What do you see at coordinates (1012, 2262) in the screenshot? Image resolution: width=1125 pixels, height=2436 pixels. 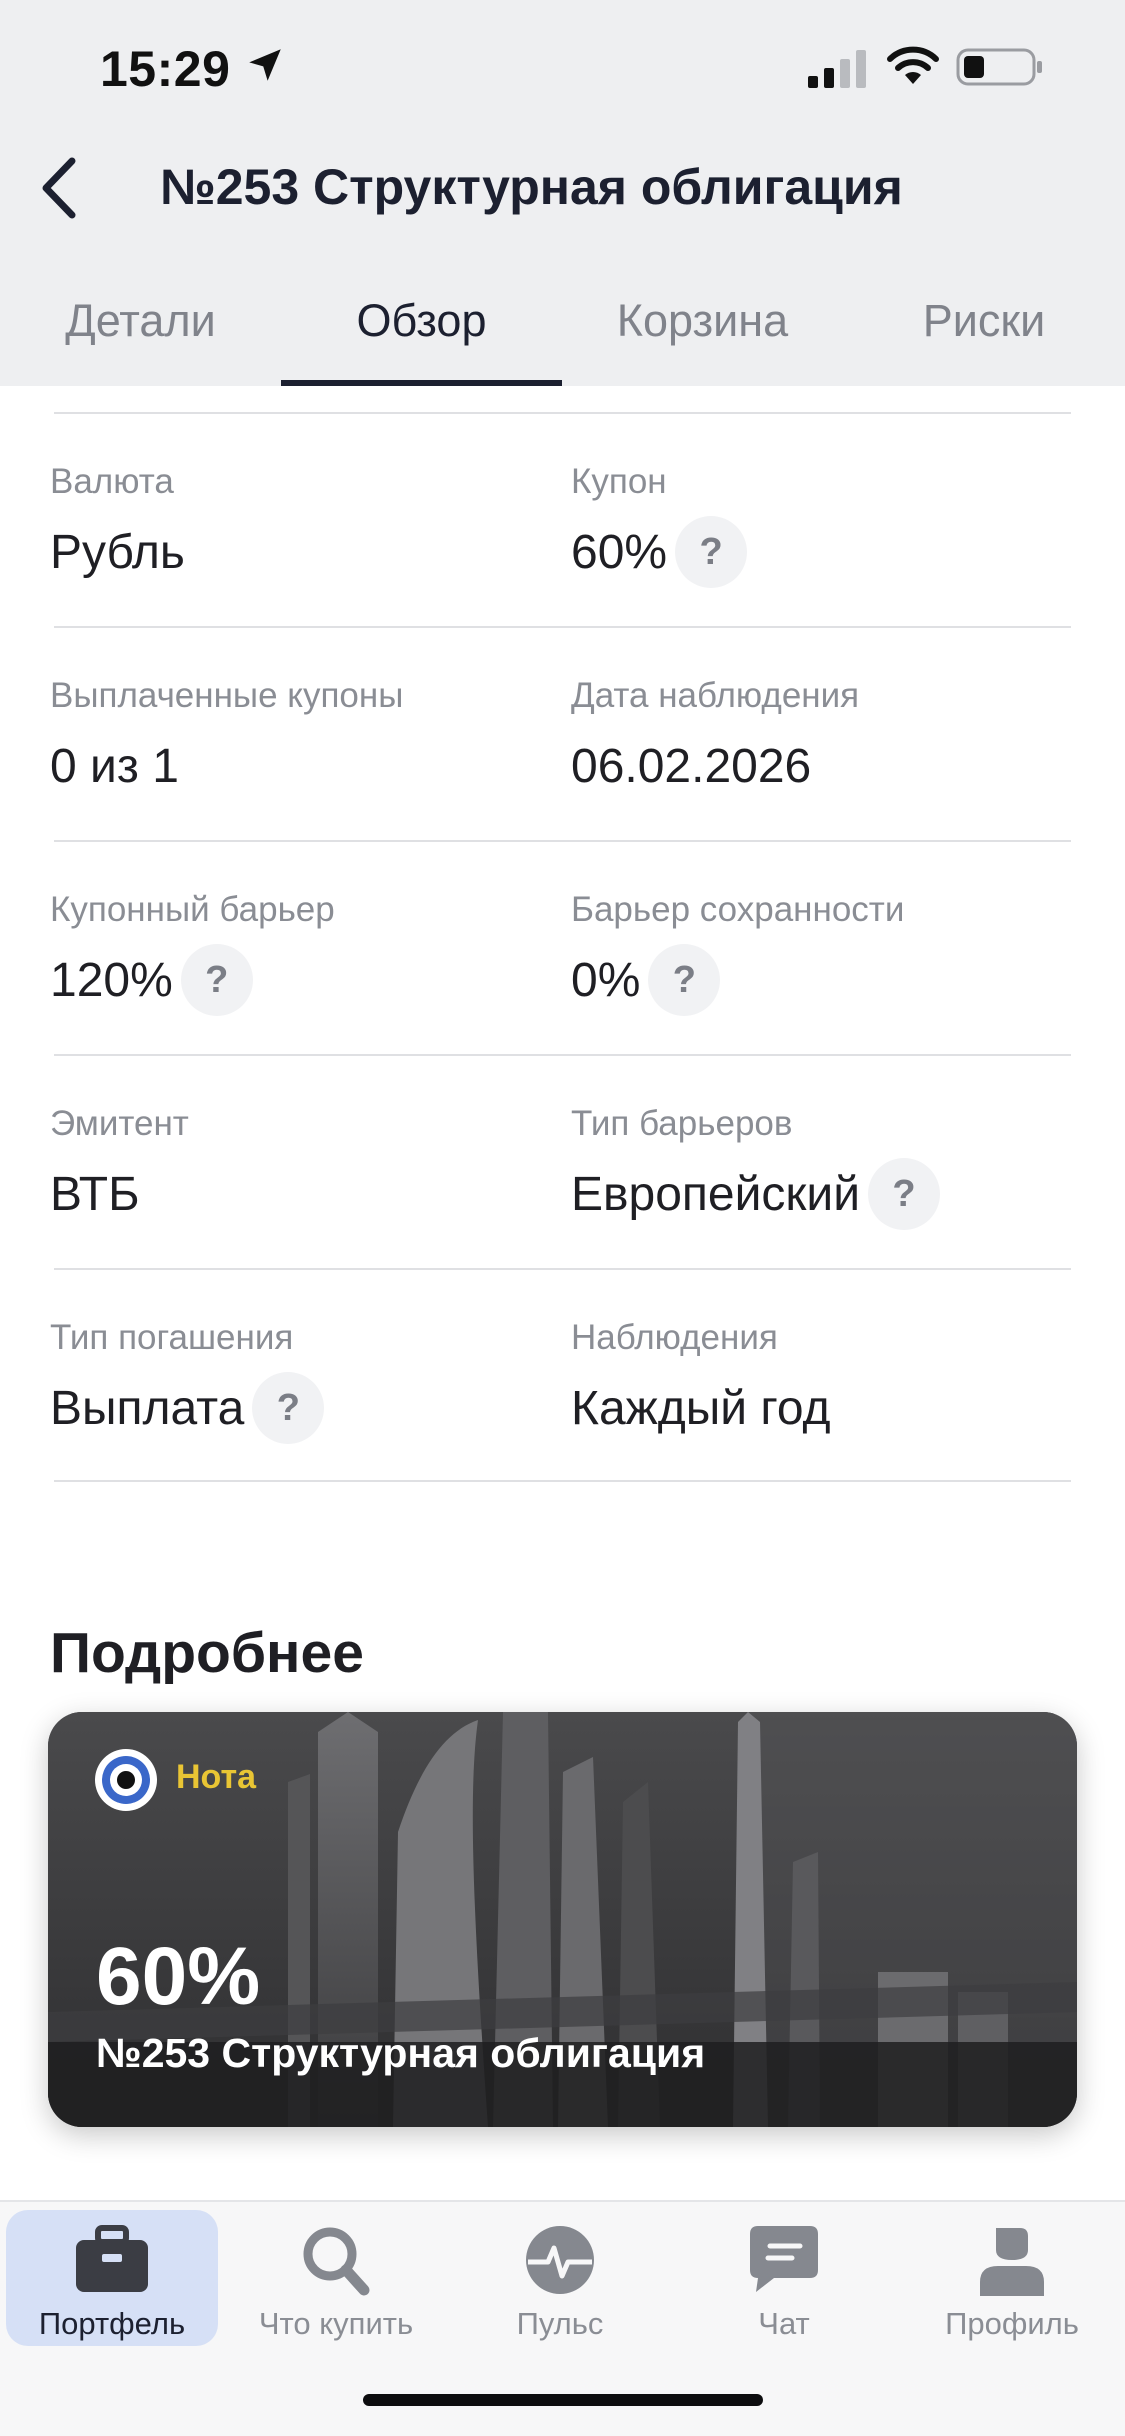 I see `profile-icon` at bounding box center [1012, 2262].